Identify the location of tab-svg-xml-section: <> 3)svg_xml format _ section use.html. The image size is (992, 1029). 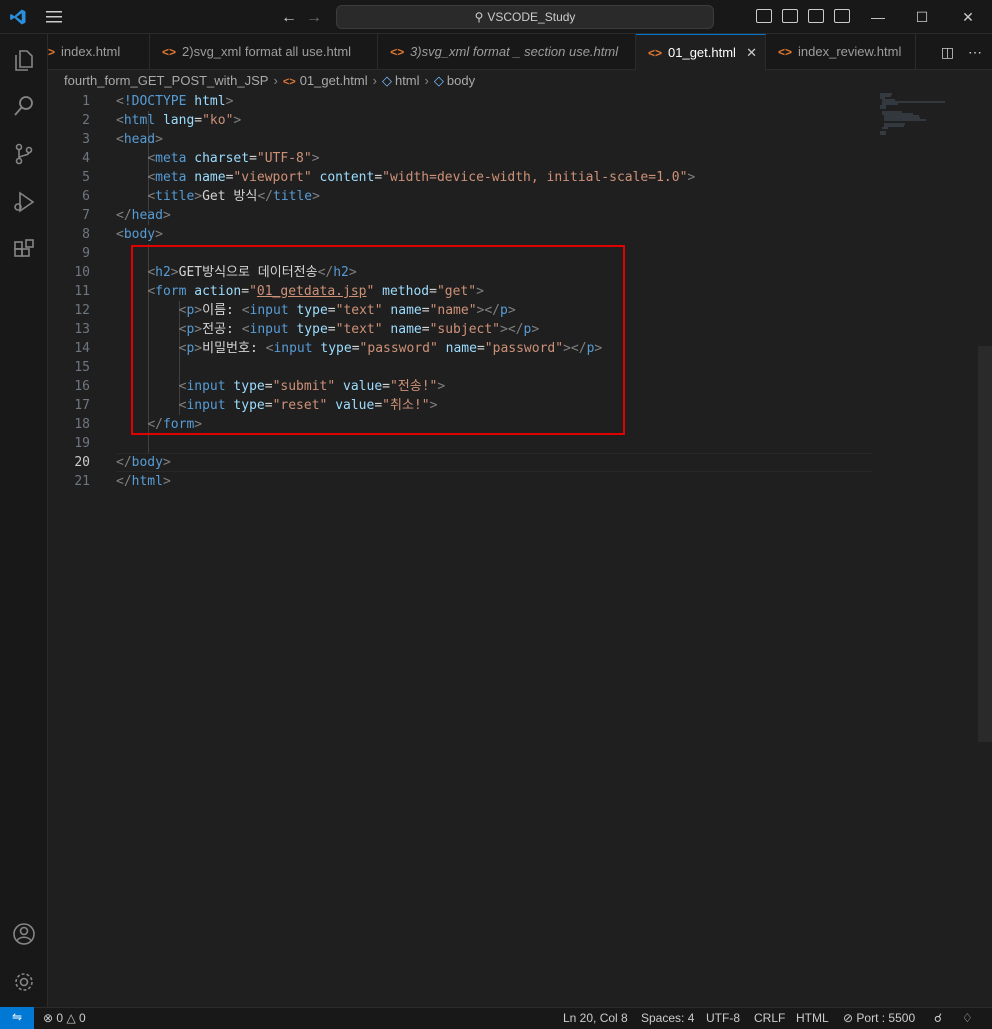
(507, 52).